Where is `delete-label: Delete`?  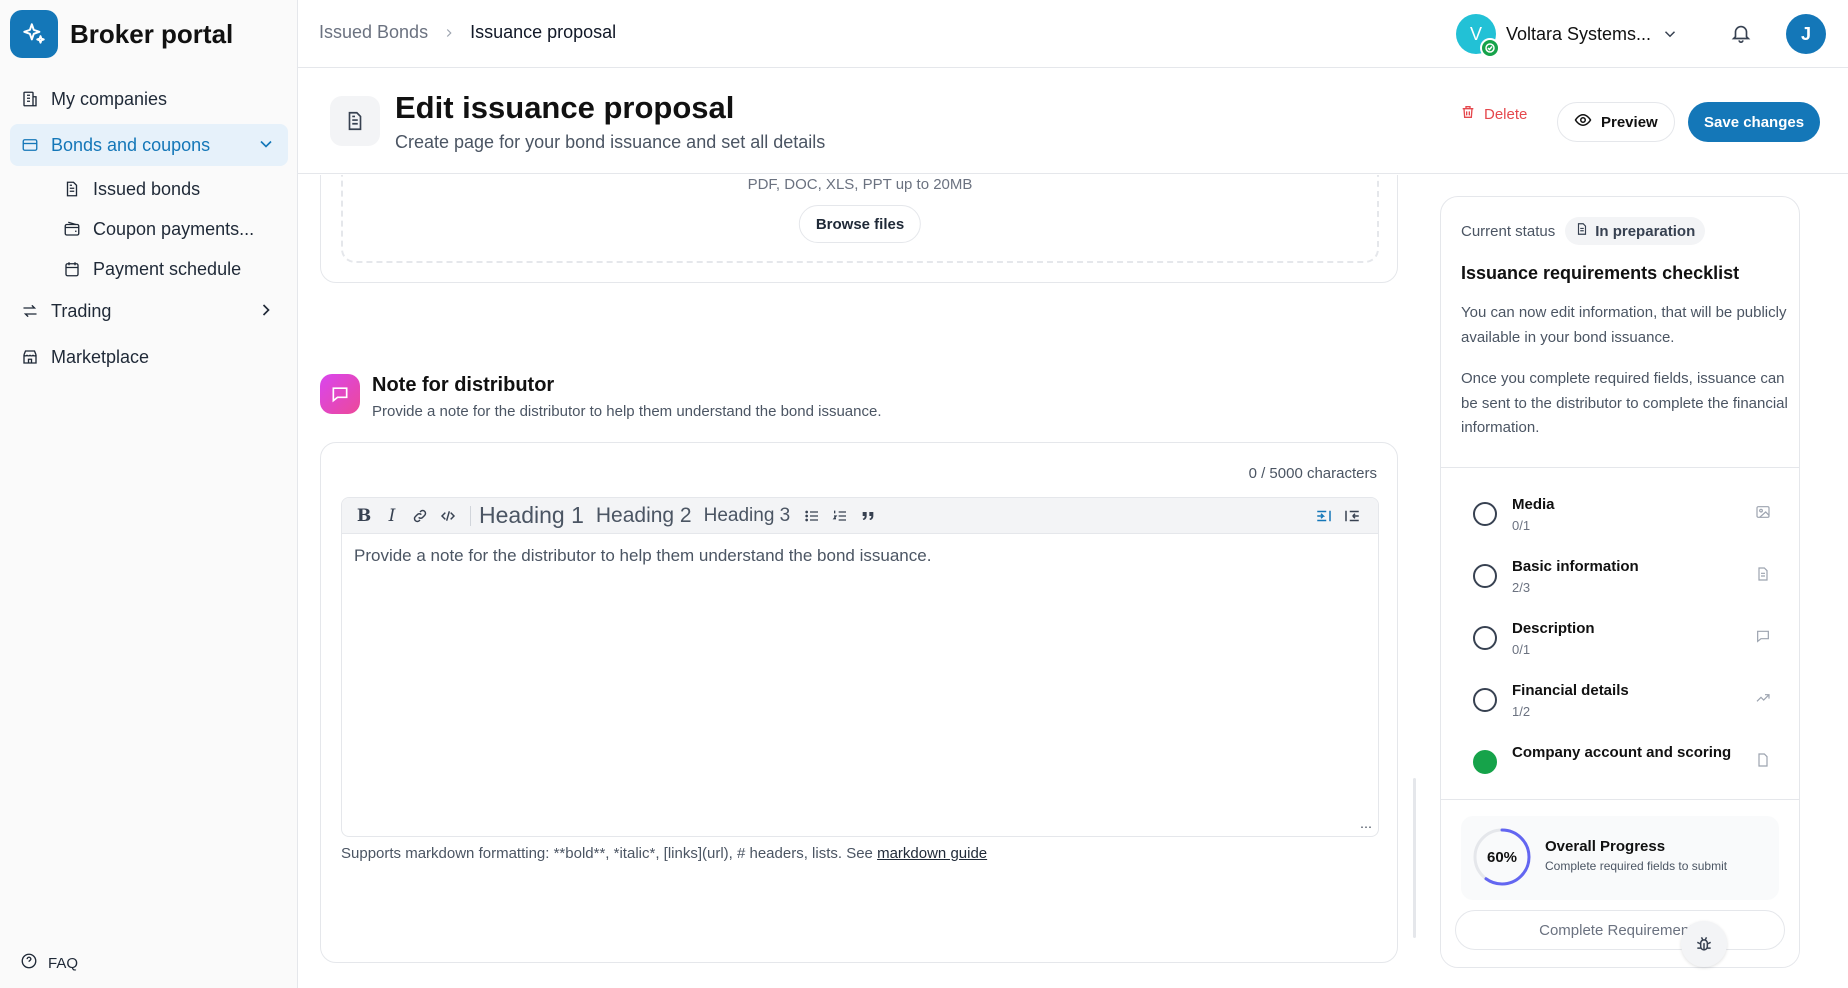 delete-label: Delete is located at coordinates (1506, 114).